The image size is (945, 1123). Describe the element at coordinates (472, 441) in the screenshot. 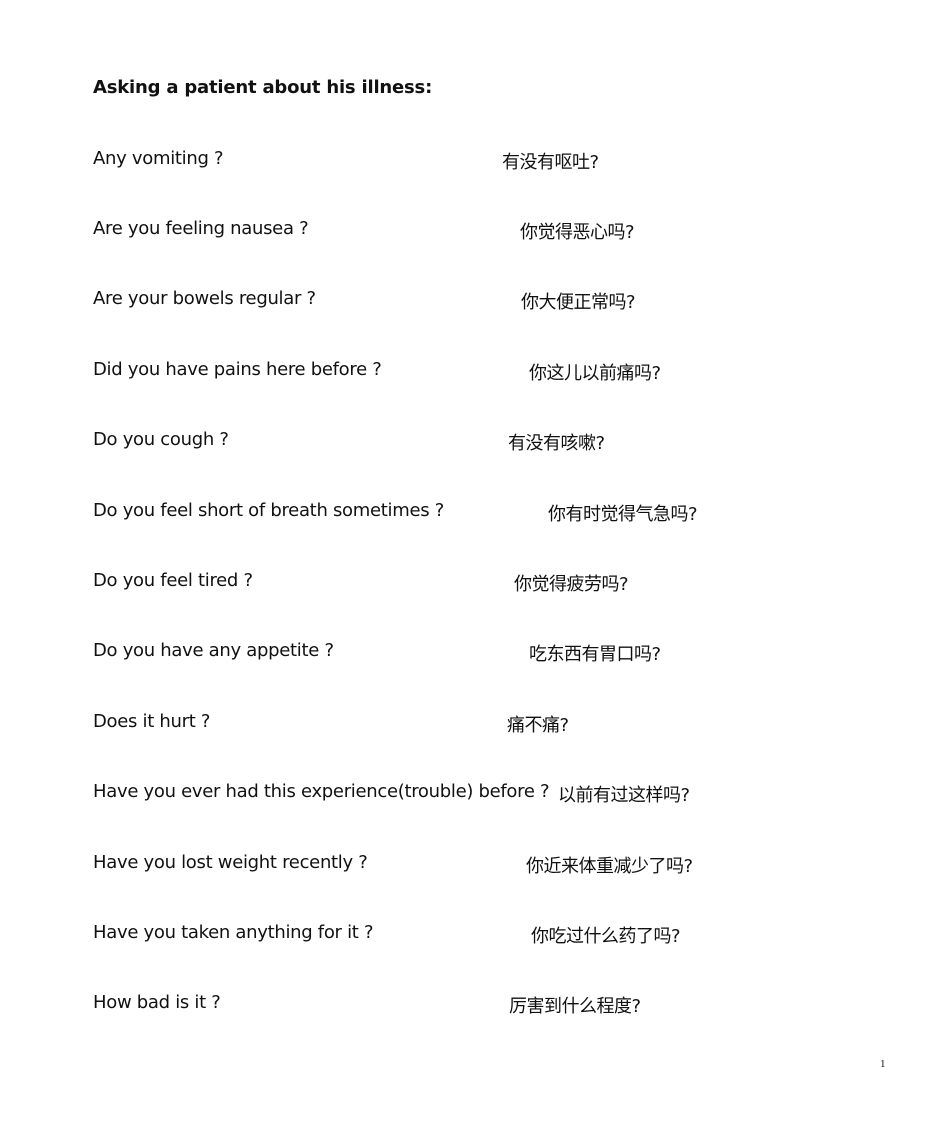

I see `phrase-row: Do you cough ? 有没有咳嗽?` at that location.